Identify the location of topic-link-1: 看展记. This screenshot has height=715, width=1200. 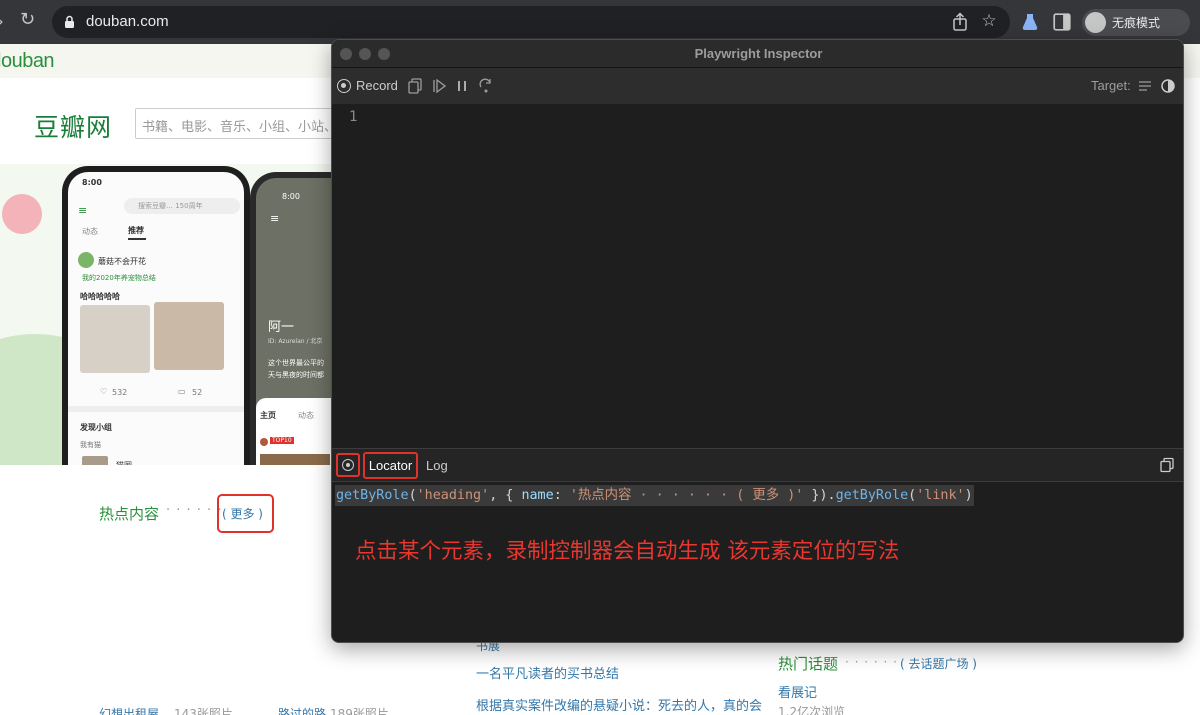
(797, 691).